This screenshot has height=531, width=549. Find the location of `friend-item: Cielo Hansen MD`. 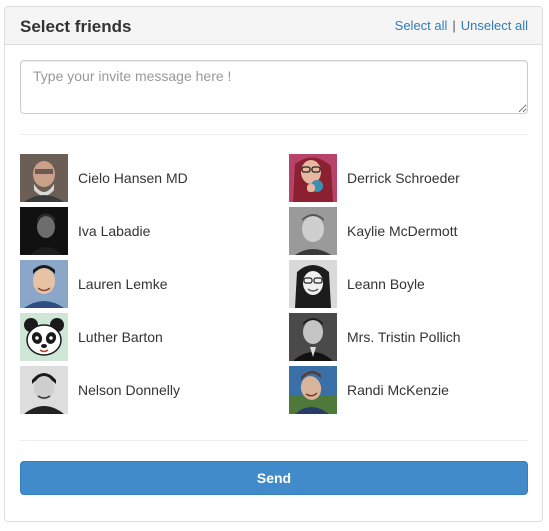

friend-item: Cielo Hansen MD is located at coordinates (104, 178).